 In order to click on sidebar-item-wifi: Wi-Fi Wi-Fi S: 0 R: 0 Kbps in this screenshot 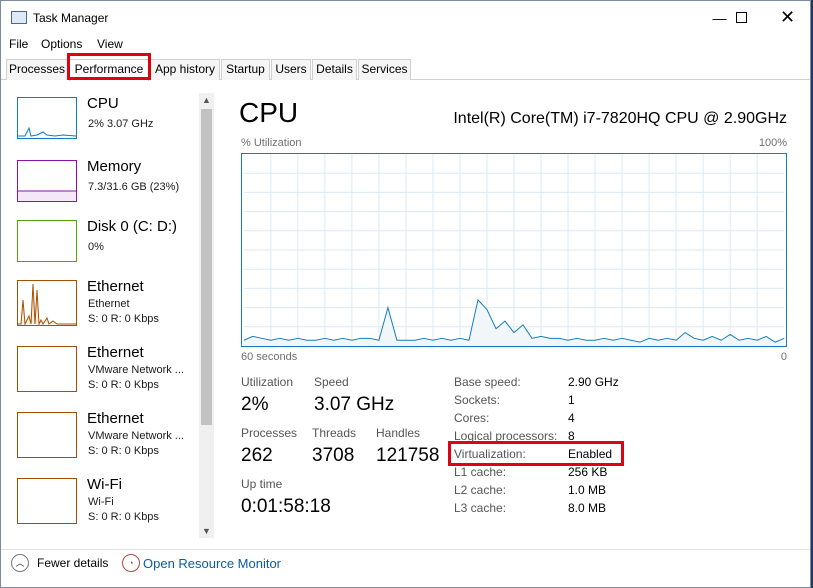, I will do `click(112, 501)`.